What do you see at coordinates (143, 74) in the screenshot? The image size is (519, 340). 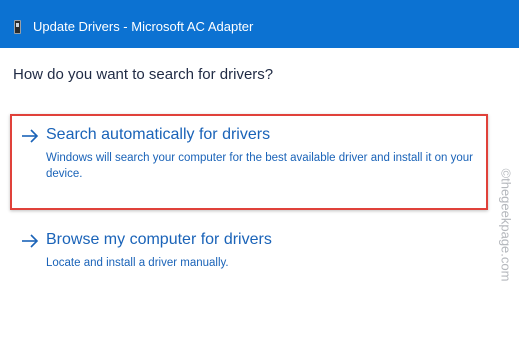 I see `search-question-heading: How do you want to search for drivers?` at bounding box center [143, 74].